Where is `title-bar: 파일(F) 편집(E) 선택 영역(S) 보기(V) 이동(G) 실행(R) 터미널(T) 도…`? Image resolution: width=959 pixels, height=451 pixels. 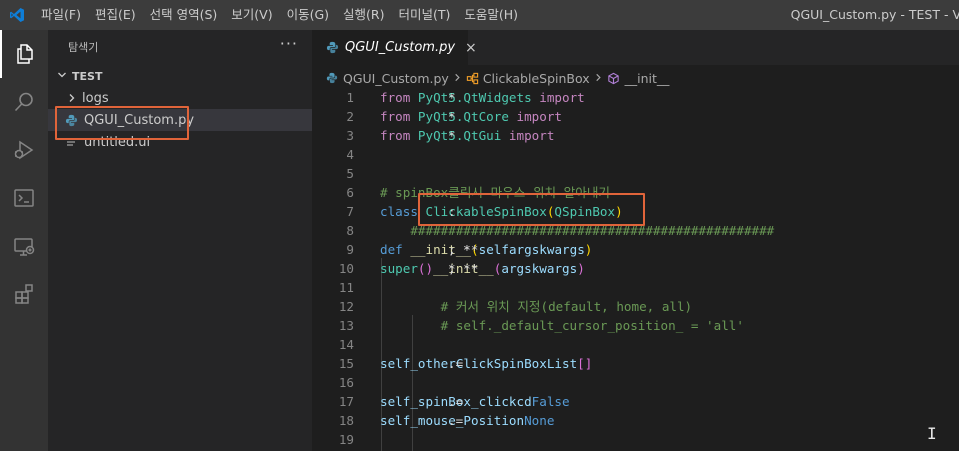 title-bar: 파일(F) 편집(E) 선택 영역(S) 보기(V) 이동(G) 실행(R) 터미널(T) 도… is located at coordinates (479, 15).